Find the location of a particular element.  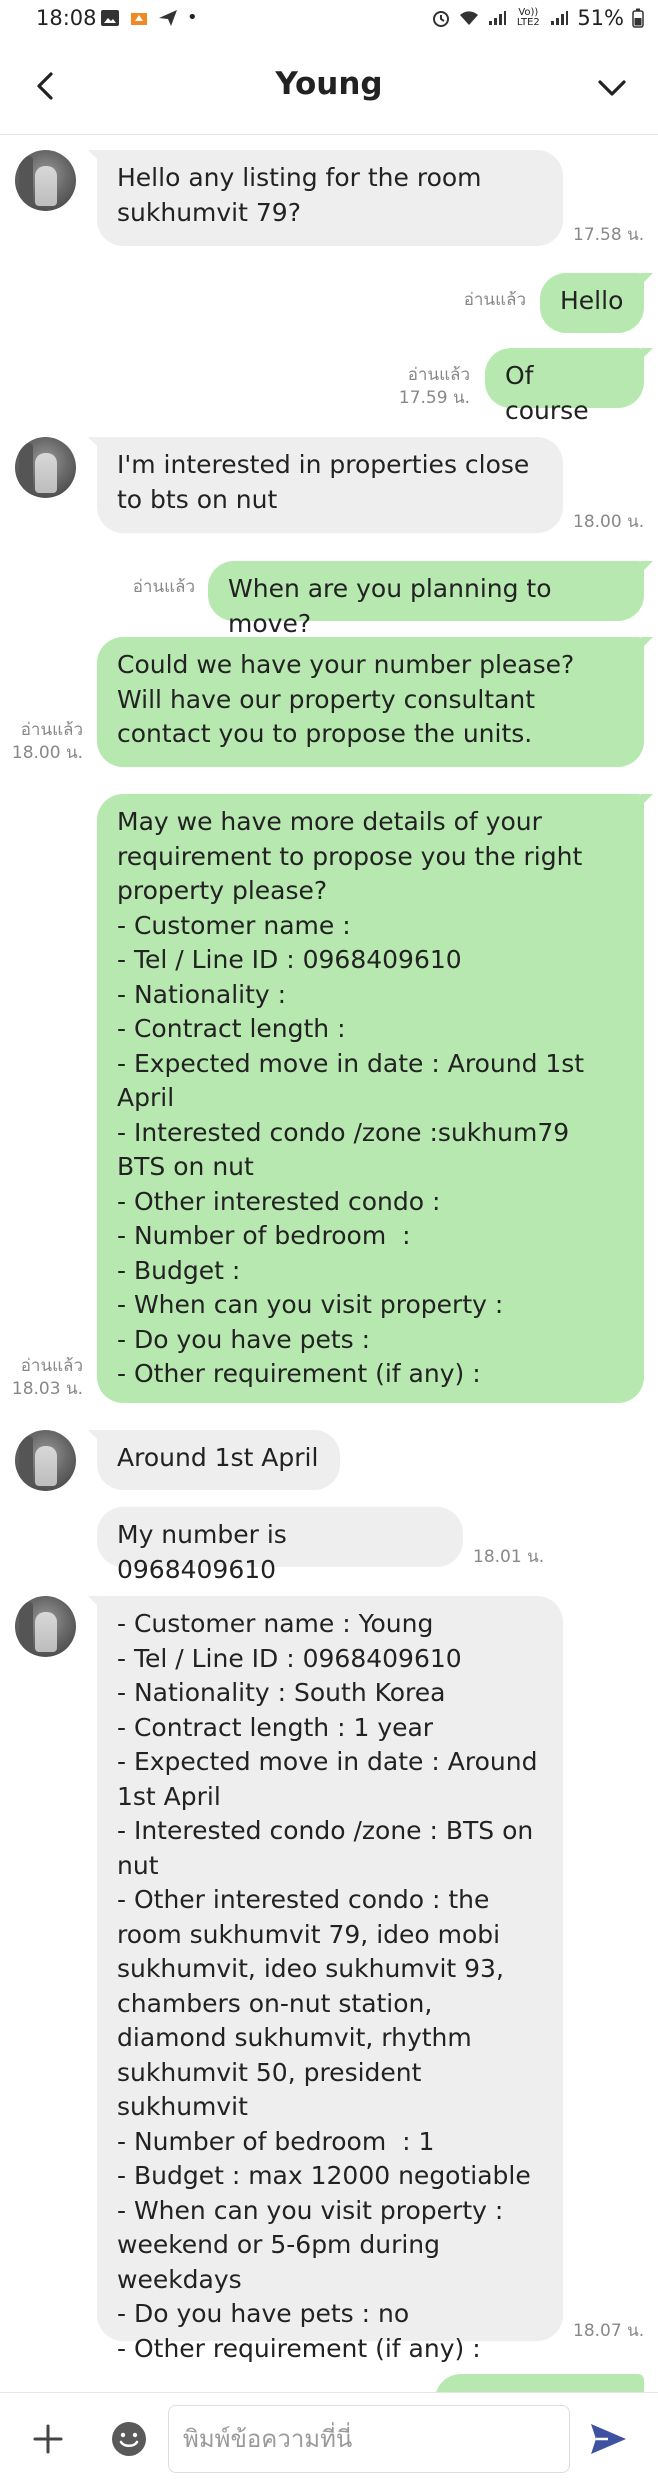

network-badge: Vo)) LTE2 is located at coordinates (528, 17).